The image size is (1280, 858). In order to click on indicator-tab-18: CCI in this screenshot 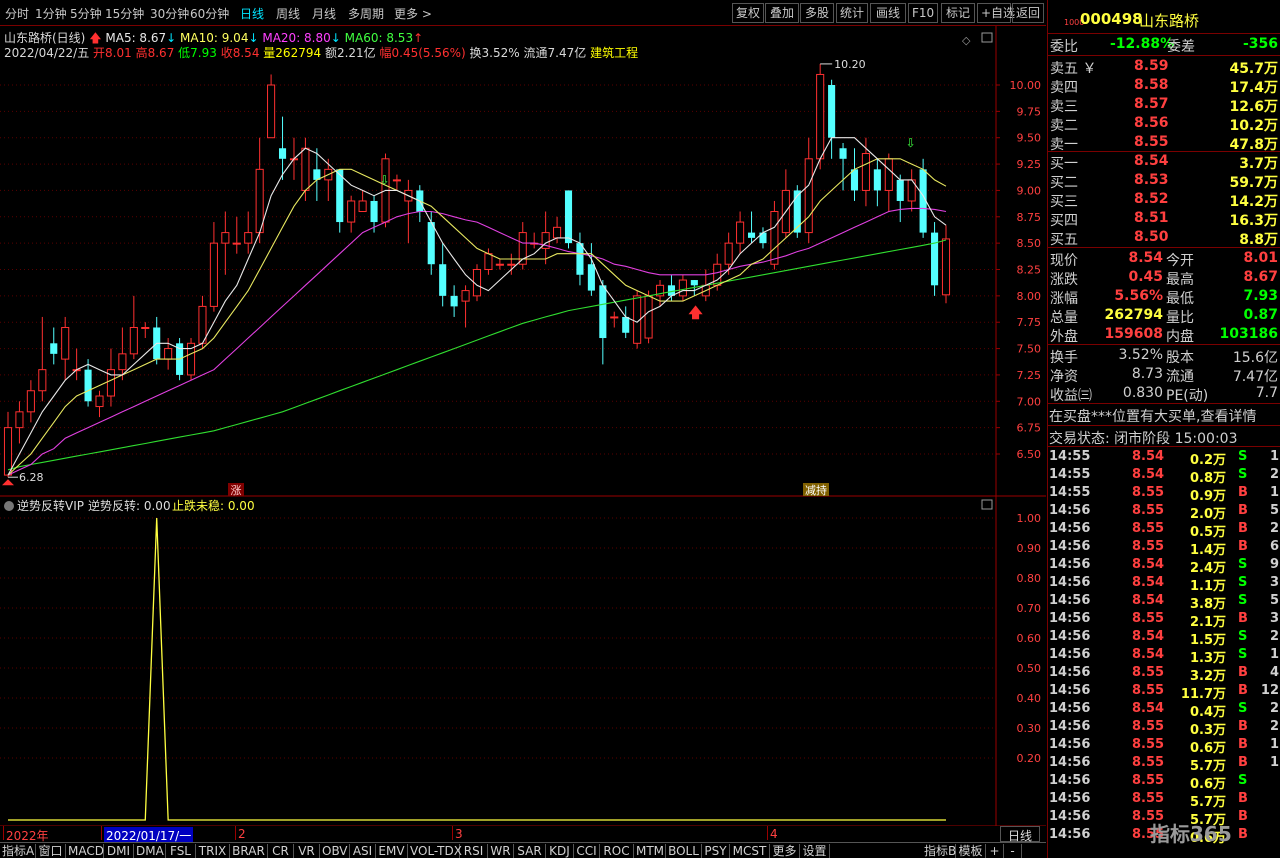, I will do `click(587, 851)`.